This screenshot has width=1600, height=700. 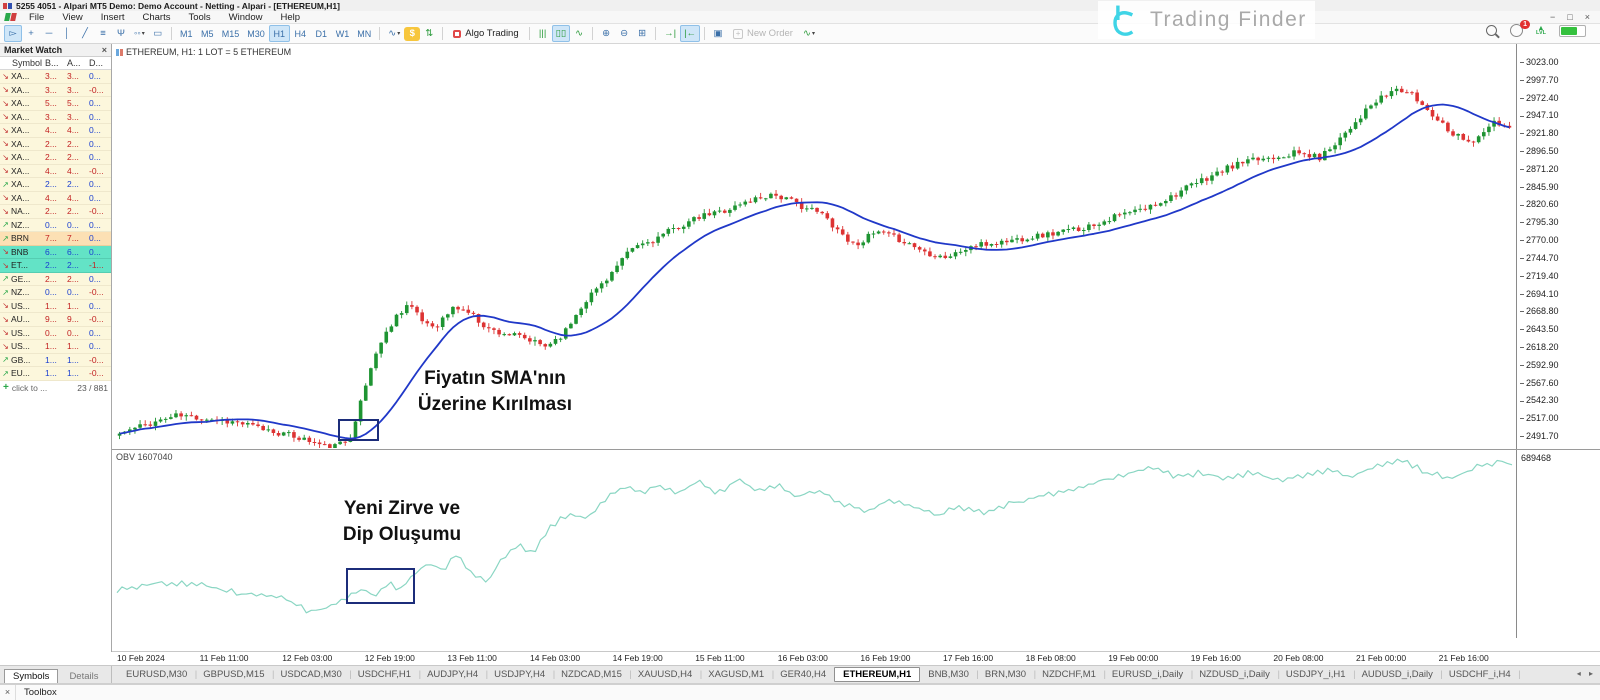 What do you see at coordinates (103, 33) in the screenshot?
I see `equidistant-channel-button: ≡` at bounding box center [103, 33].